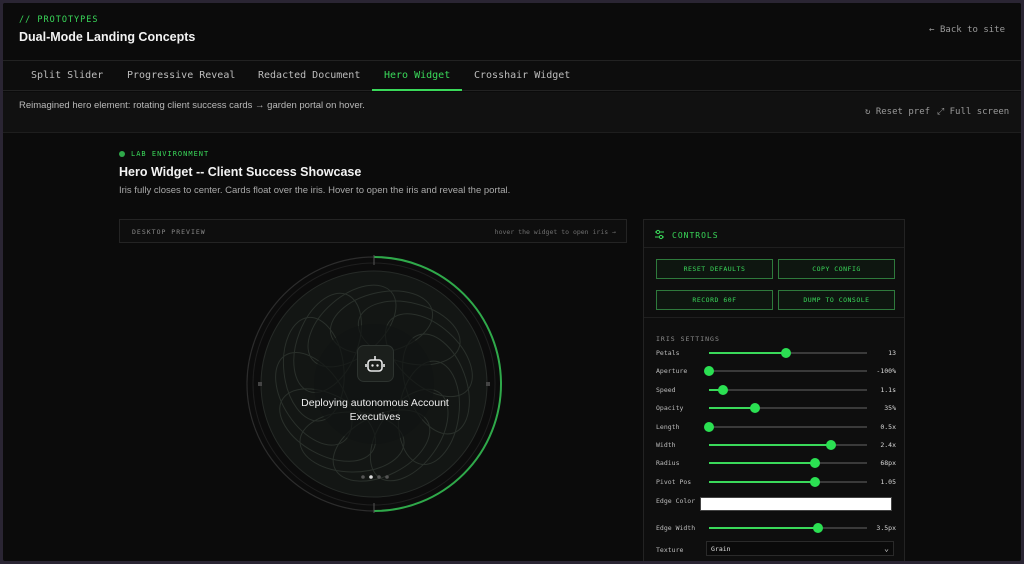 The width and height of the screenshot is (1024, 564). I want to click on slider-row-length: Length 0.5x, so click(776, 427).